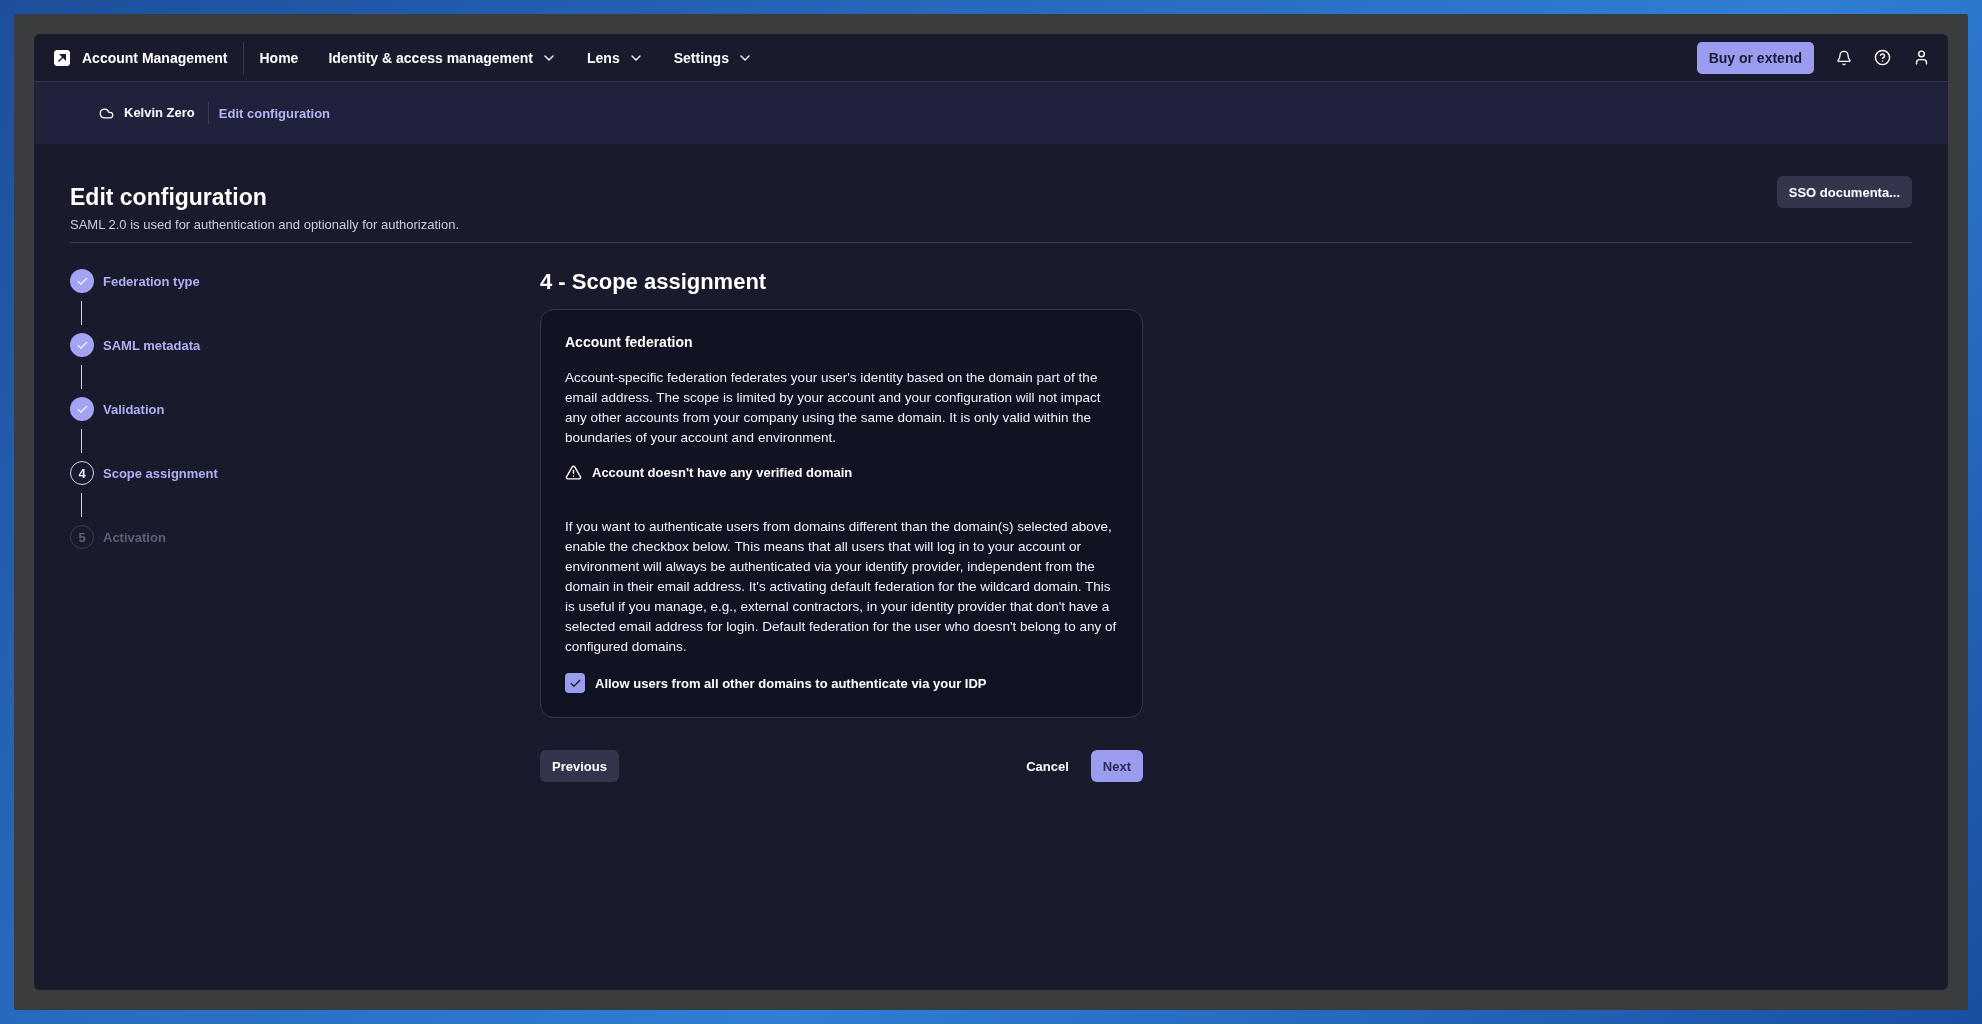 The height and width of the screenshot is (1024, 1982). What do you see at coordinates (841, 587) in the screenshot?
I see `explanation-paragraph: If you want to authenticate users from domains different than the domain(s) selected above, enable the checkbox below. This means that all users that will log in to your account or environment will always be authenticated via your identify provider, independent from the domain in their email address. It's activating default federation for the wildcard domain. This is useful if you manage, e.g., external contractors, in your identity provider that don't have a selected email address for login. Default federation for the user who doesn't belong to any of configured domains.` at bounding box center [841, 587].